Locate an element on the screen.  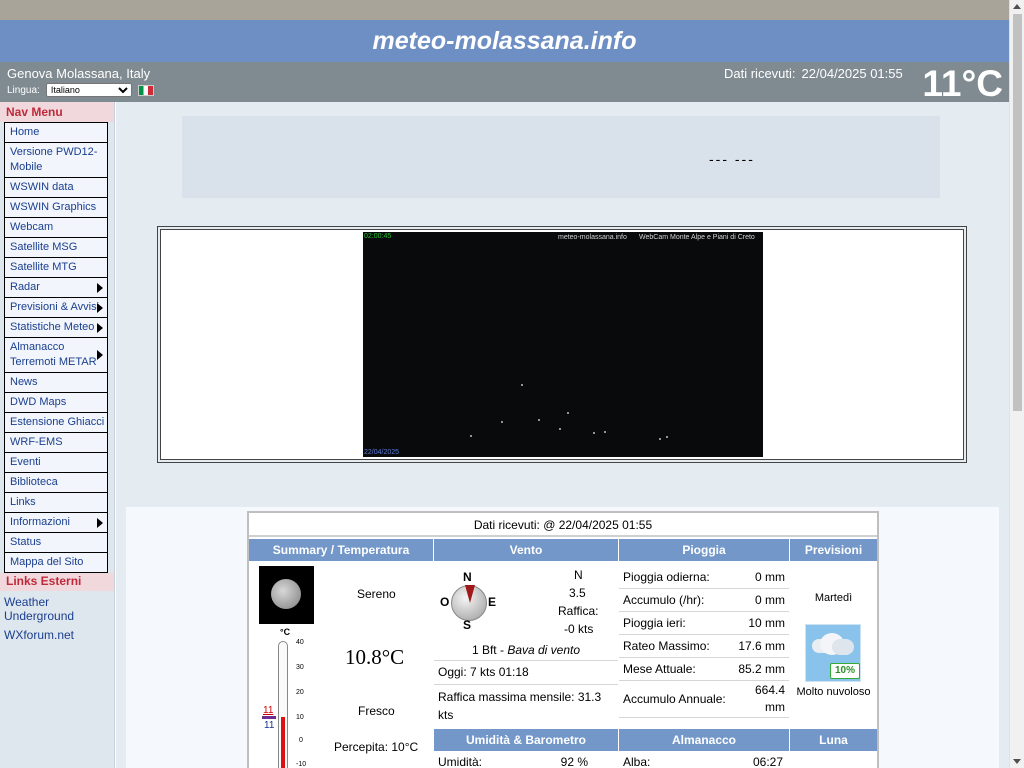
wind-monthly-max: Raffica massima mensile: 31.3 kts is located at coordinates (520, 706).